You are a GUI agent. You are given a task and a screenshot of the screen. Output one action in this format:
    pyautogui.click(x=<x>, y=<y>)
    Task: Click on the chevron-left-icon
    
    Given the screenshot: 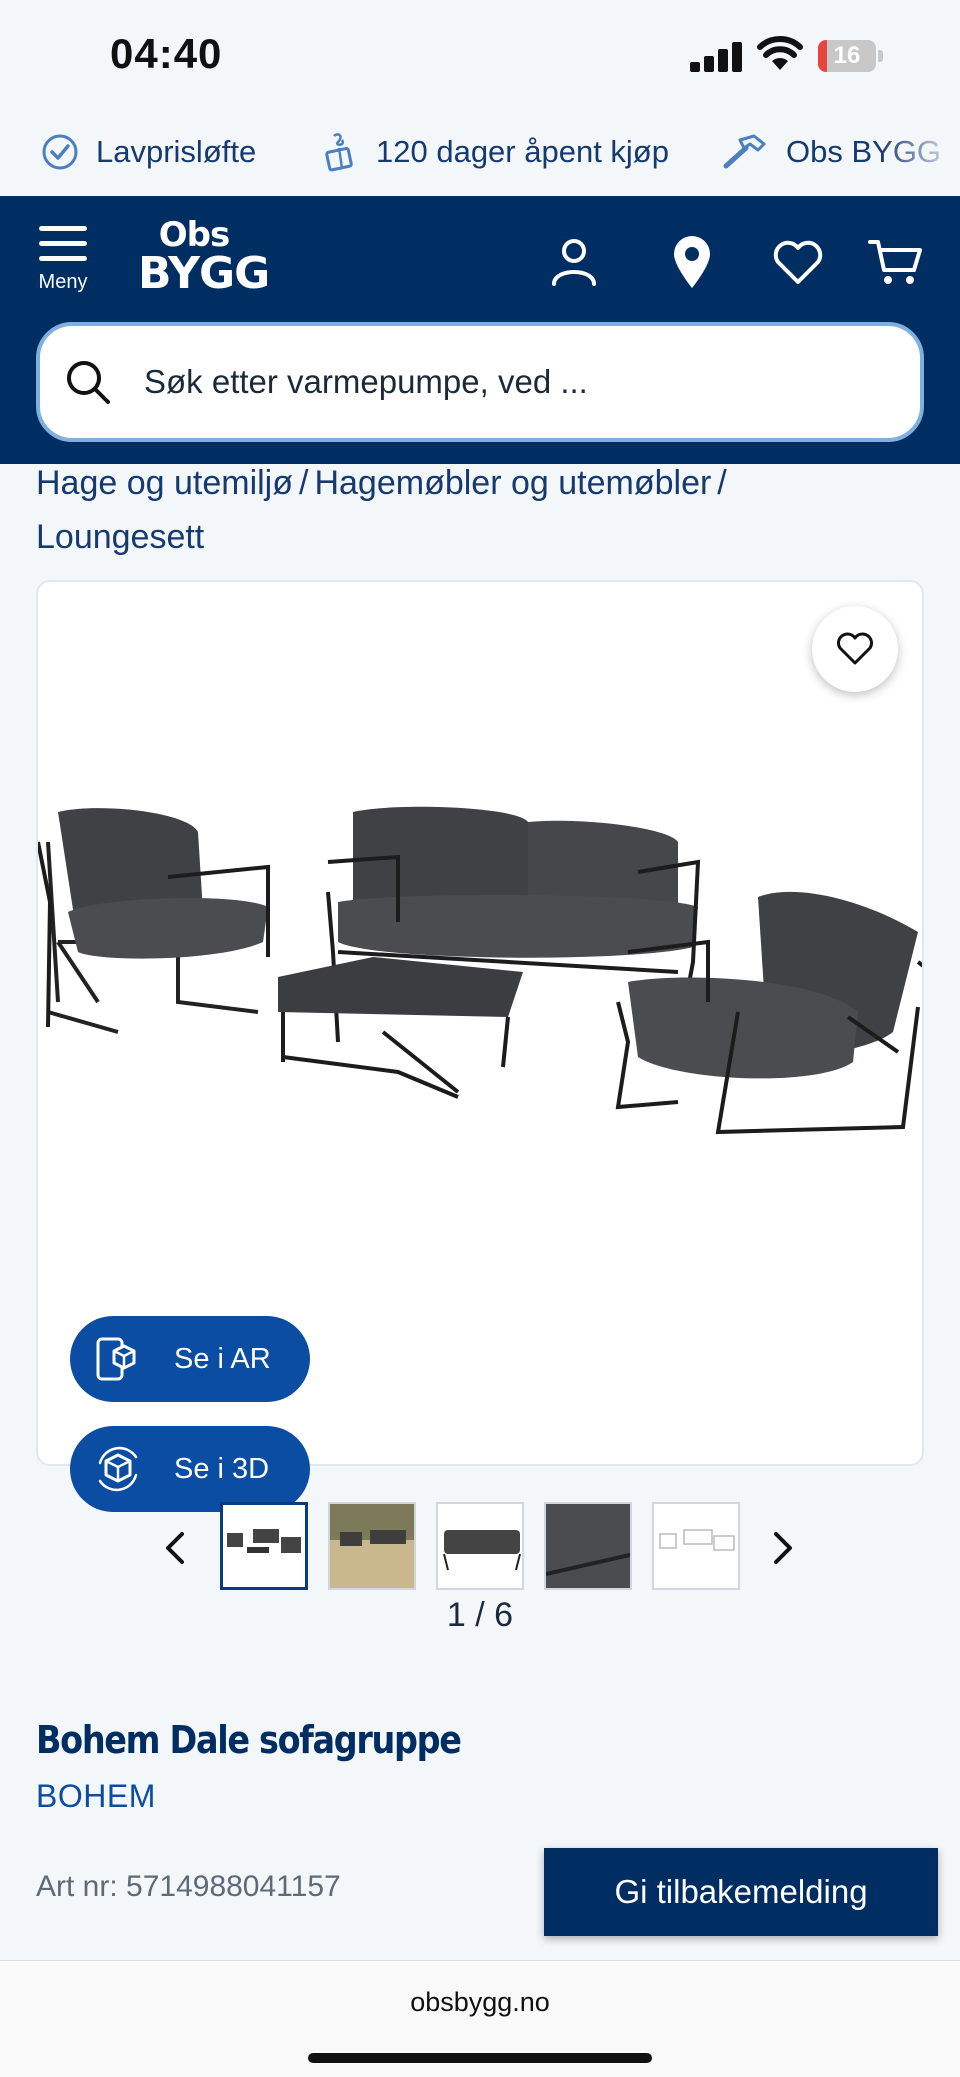 What is the action you would take?
    pyautogui.click(x=175, y=1548)
    